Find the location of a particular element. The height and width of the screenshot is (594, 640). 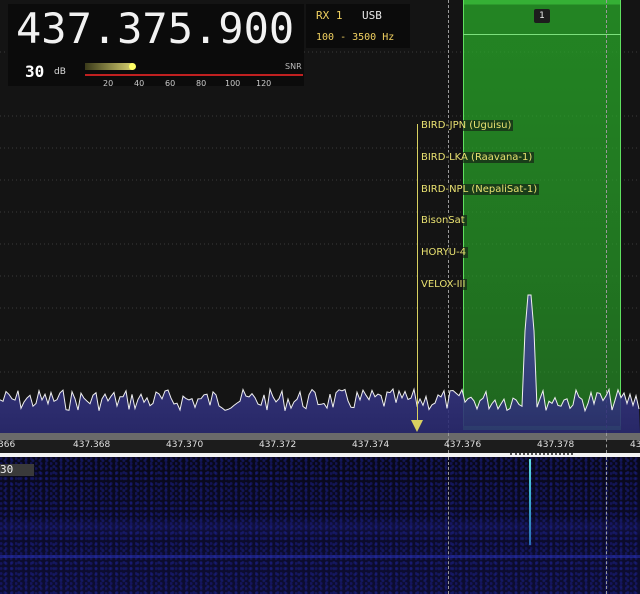

snr-tick: 40 is located at coordinates (139, 83).